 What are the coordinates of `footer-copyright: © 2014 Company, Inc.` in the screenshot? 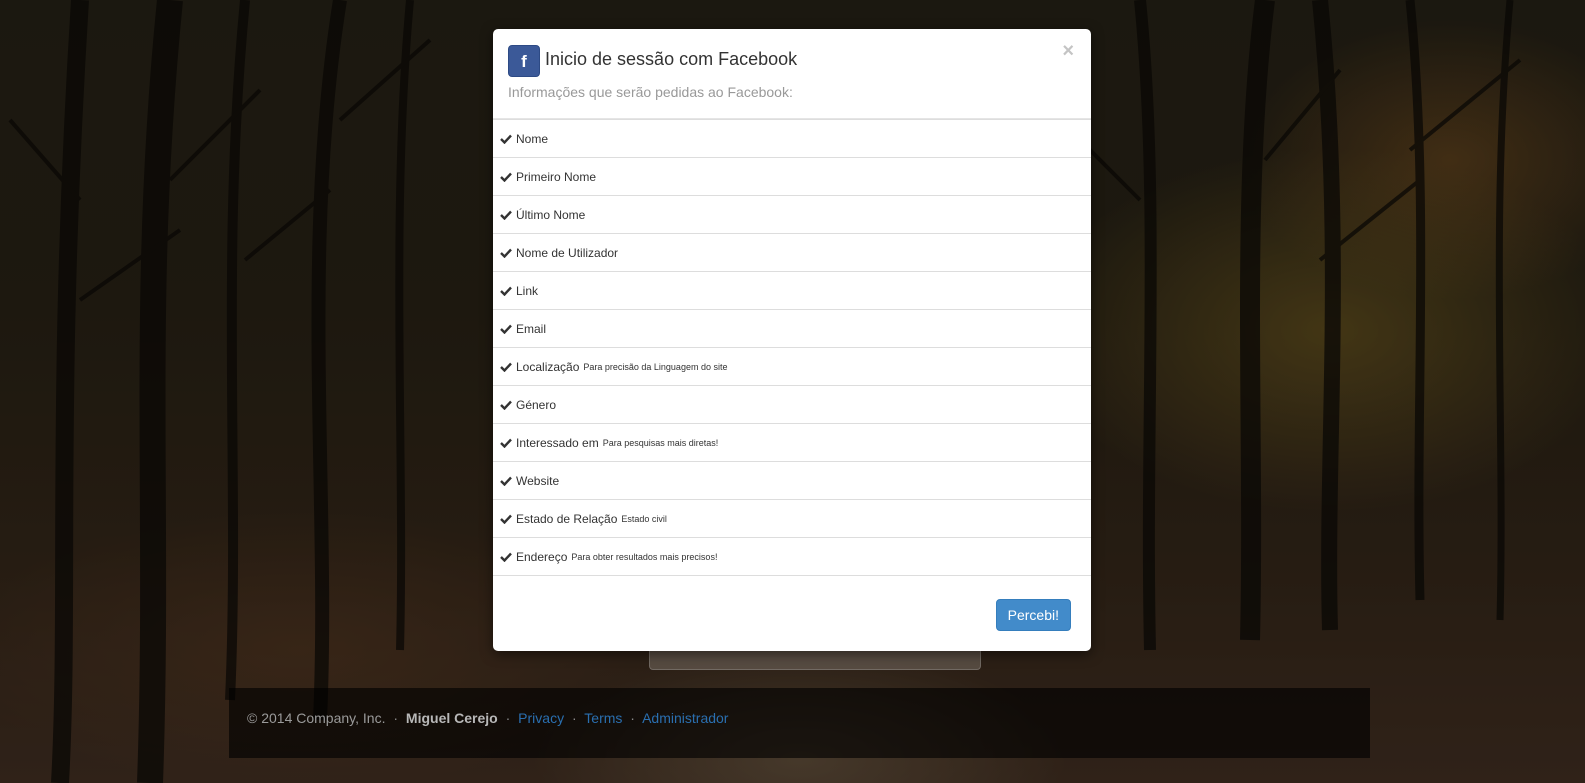 It's located at (316, 718).